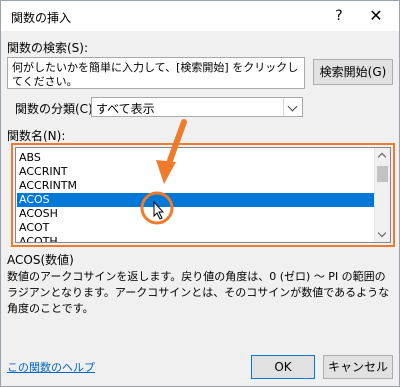 This screenshot has width=400, height=387. What do you see at coordinates (125, 109) in the screenshot?
I see `category-selected-value: すべて表示` at bounding box center [125, 109].